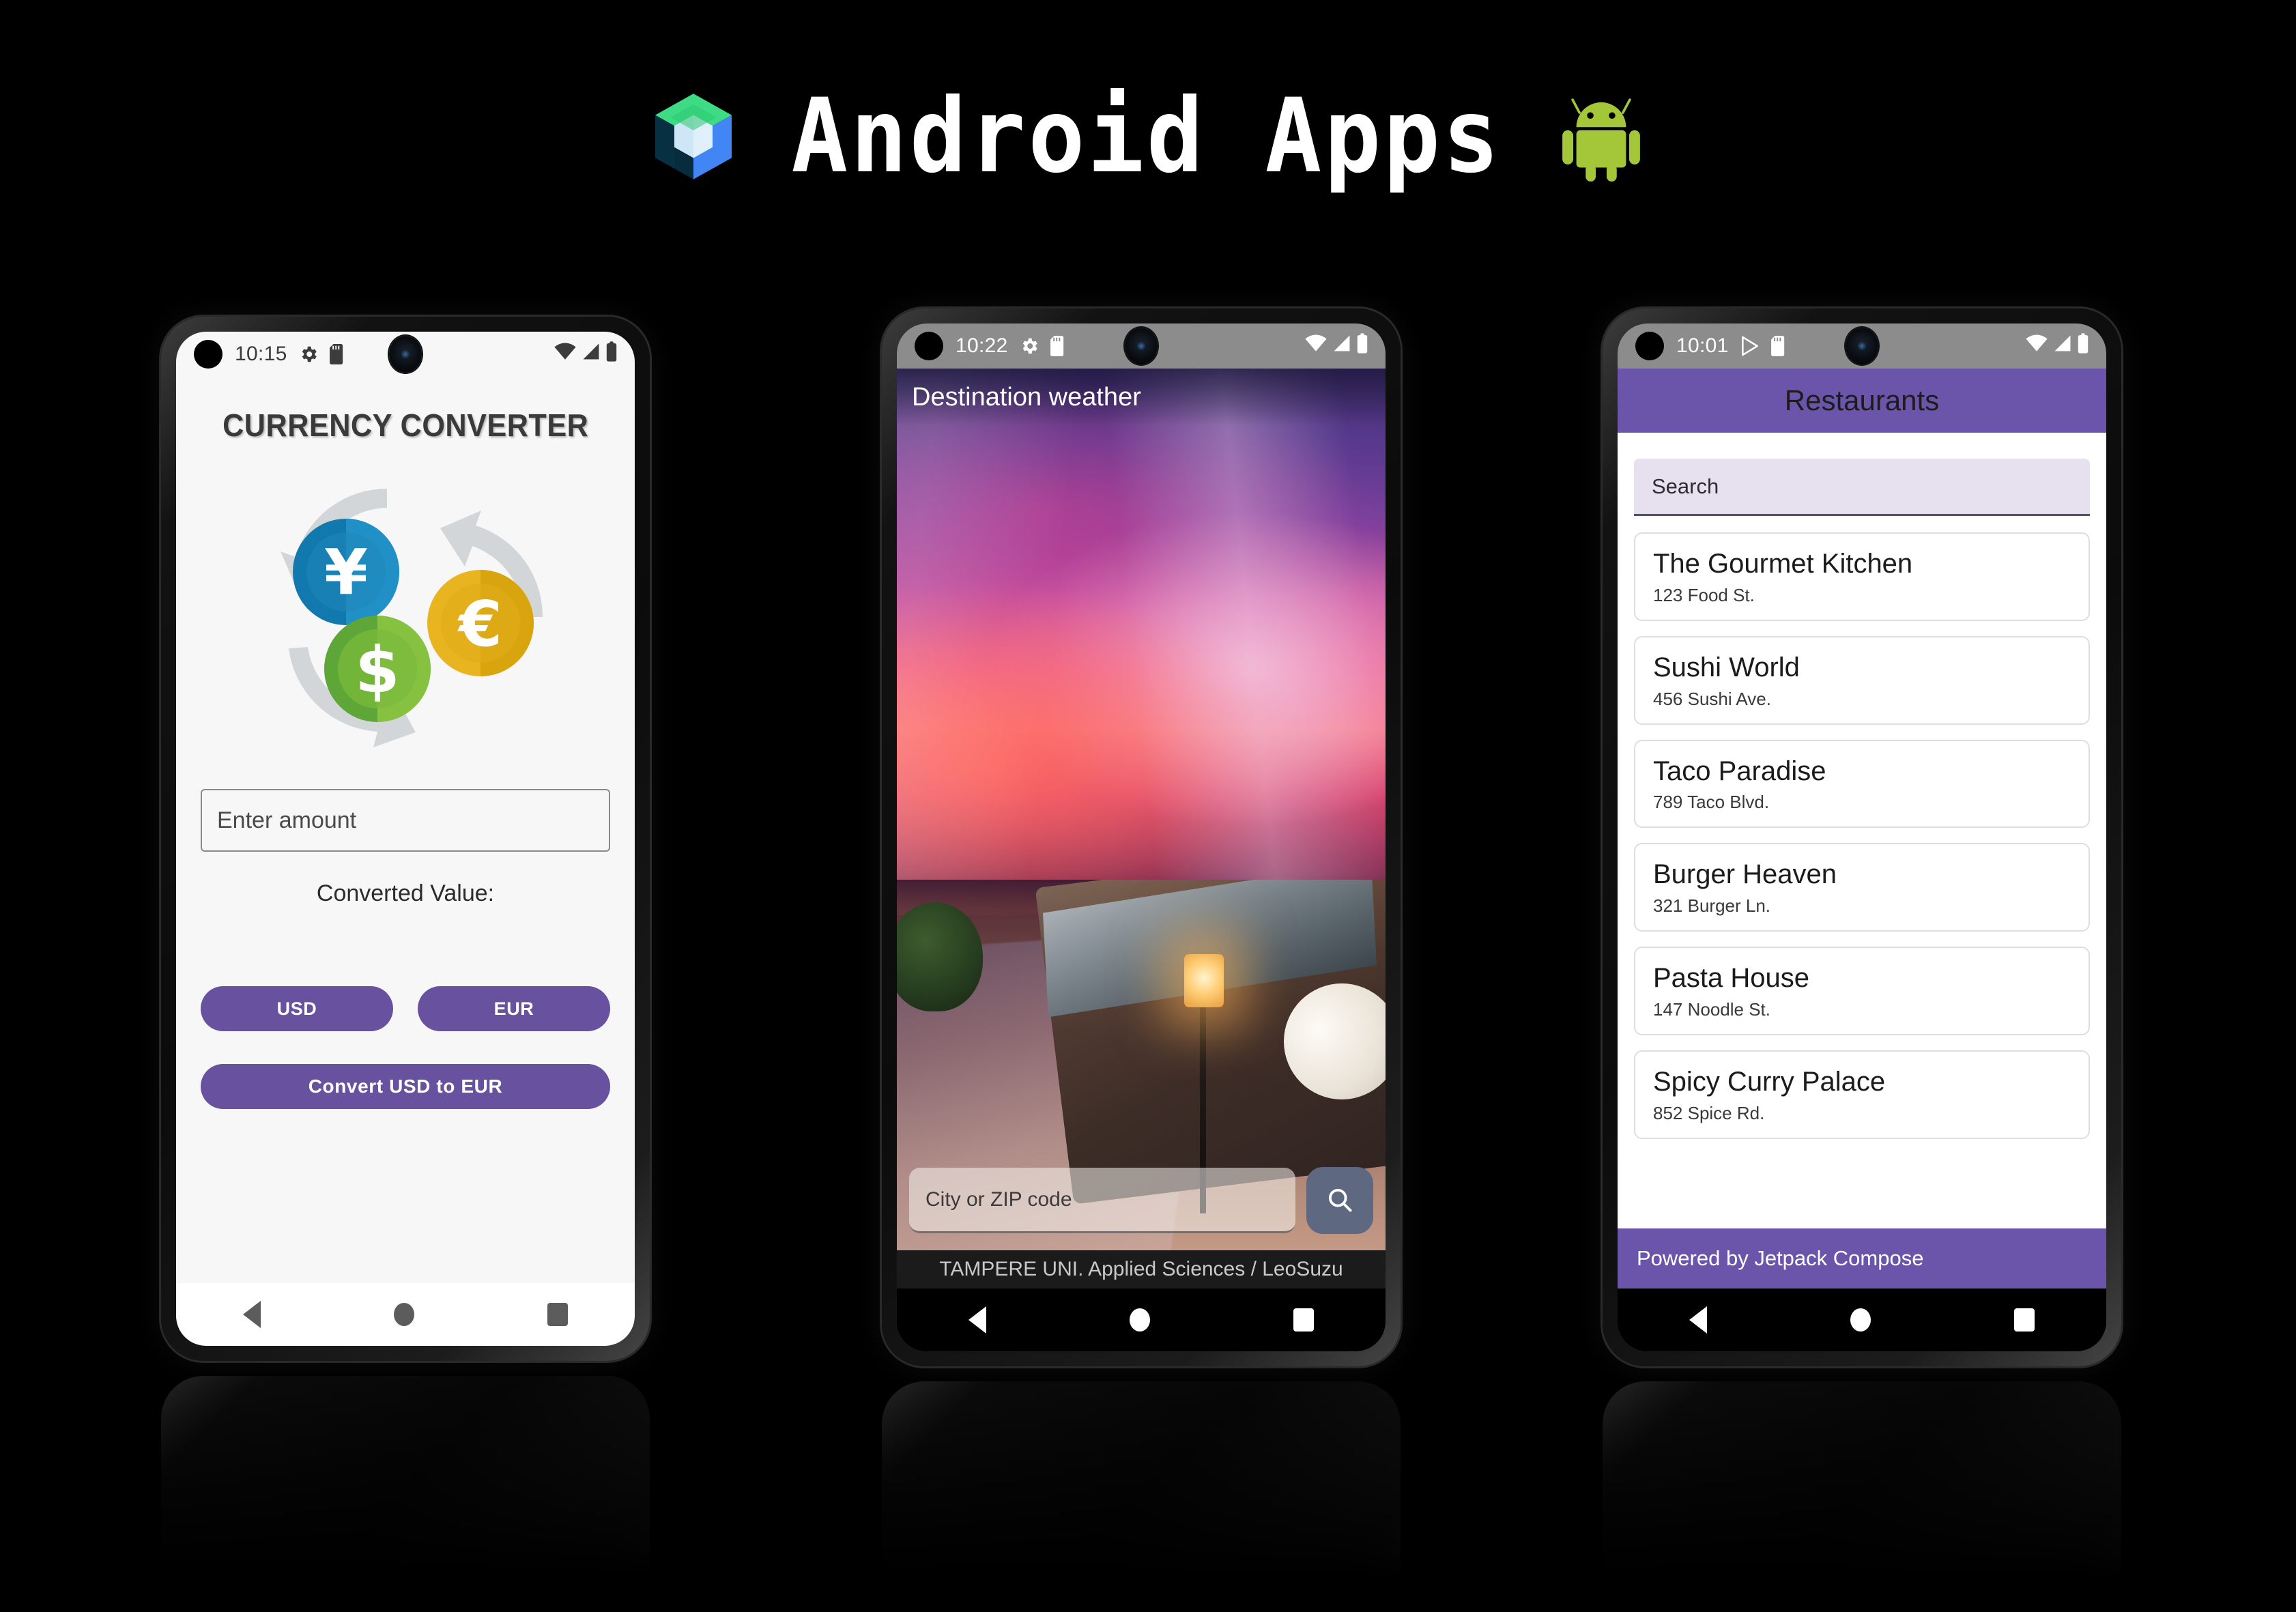 This screenshot has width=2296, height=1612. What do you see at coordinates (999, 1199) in the screenshot?
I see `city-search-placeholder: City or ZIP code` at bounding box center [999, 1199].